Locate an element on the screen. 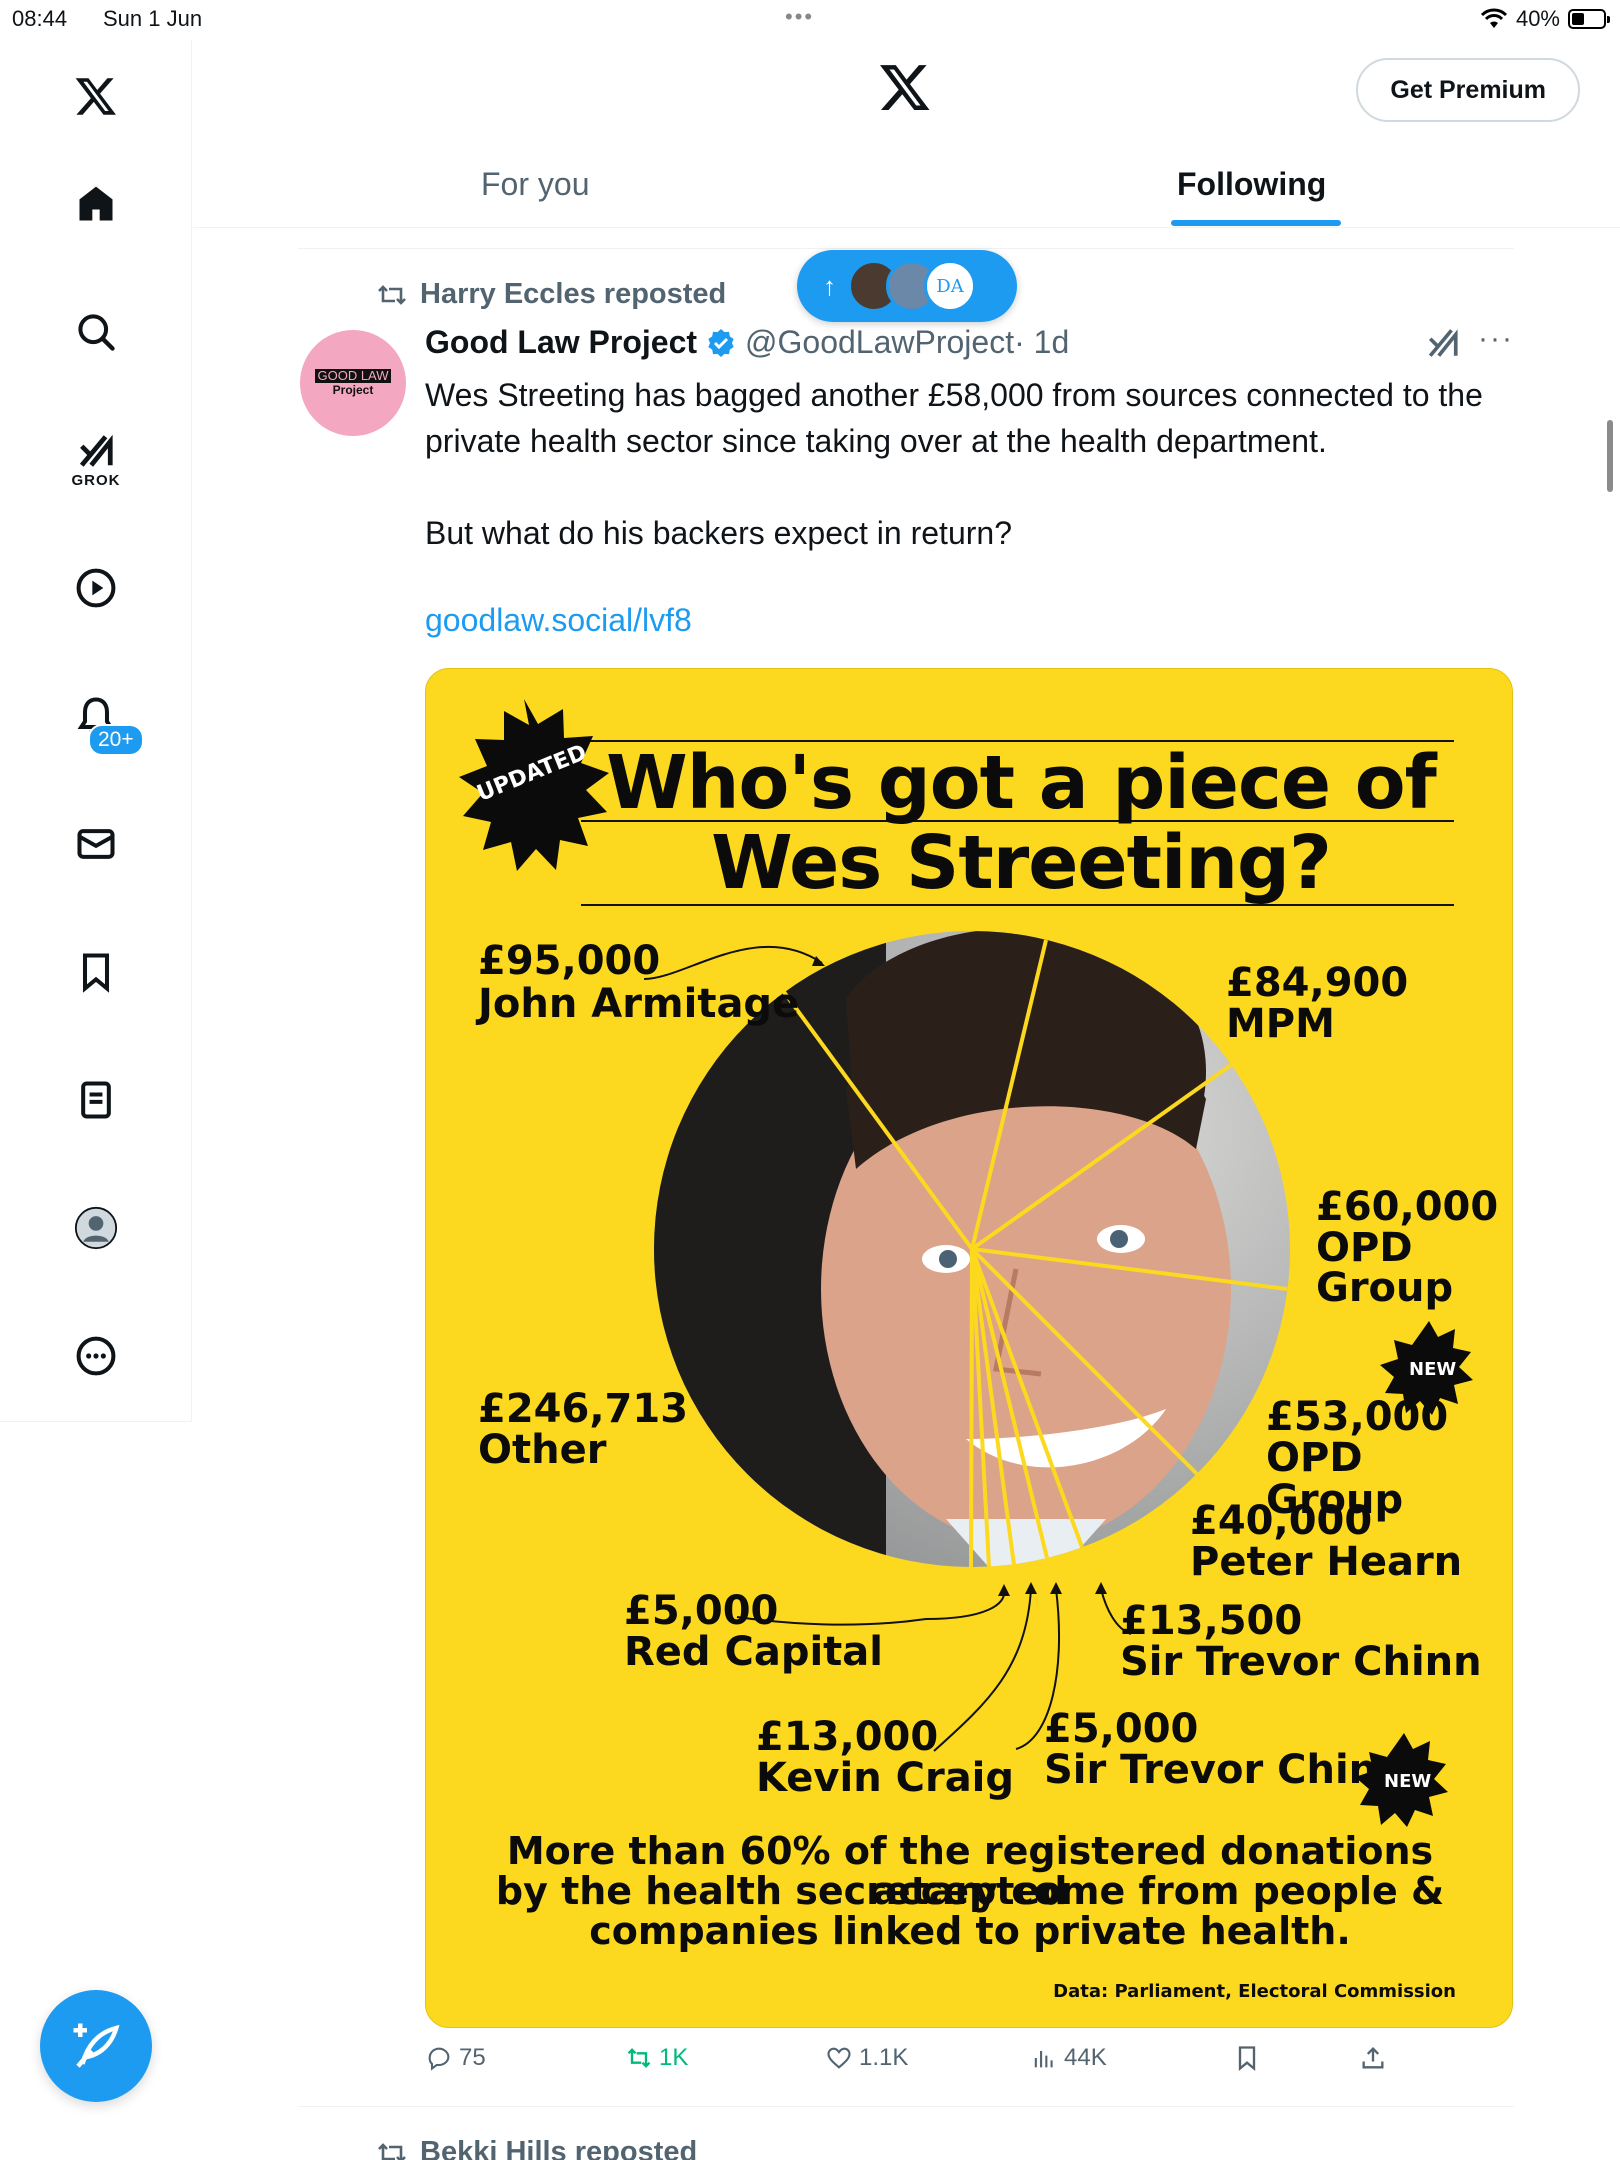 This screenshot has width=1620, height=2160. next-post-repost-context: Bekki Hills reposted is located at coordinates (536, 2148).